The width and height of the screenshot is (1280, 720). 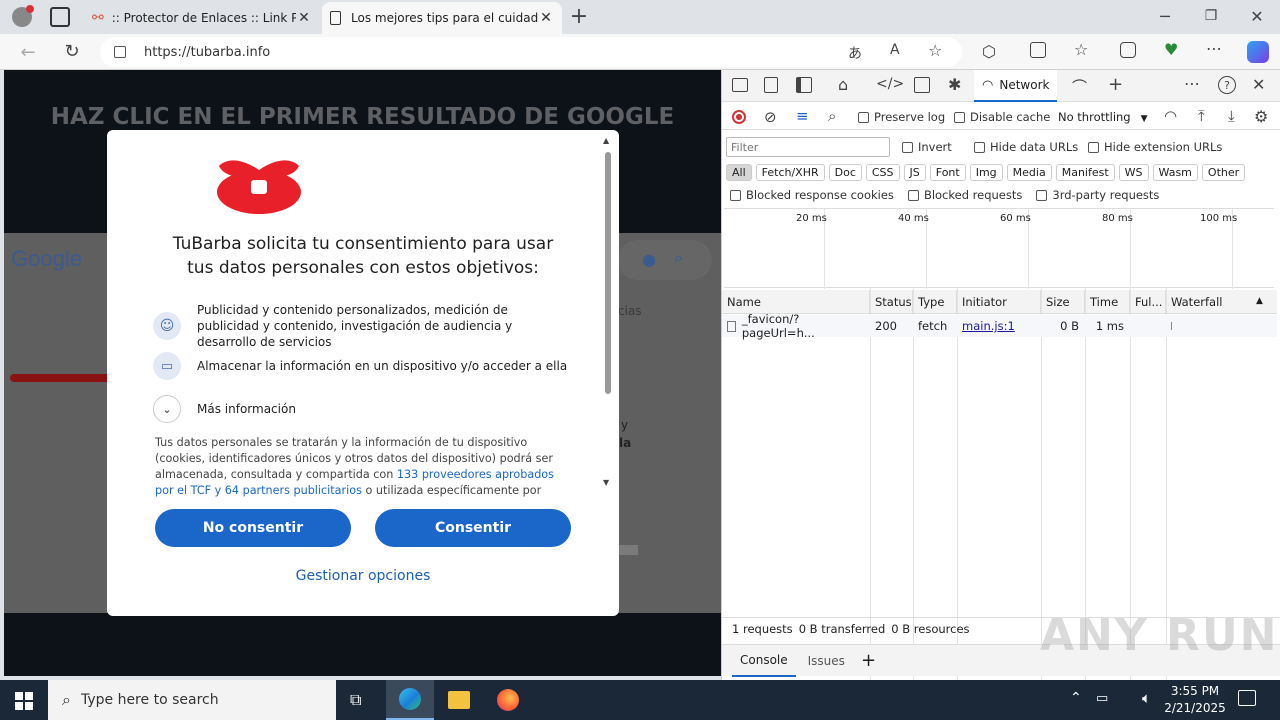 What do you see at coordinates (1103, 117) in the screenshot?
I see `throttling-select: No throttling ▼` at bounding box center [1103, 117].